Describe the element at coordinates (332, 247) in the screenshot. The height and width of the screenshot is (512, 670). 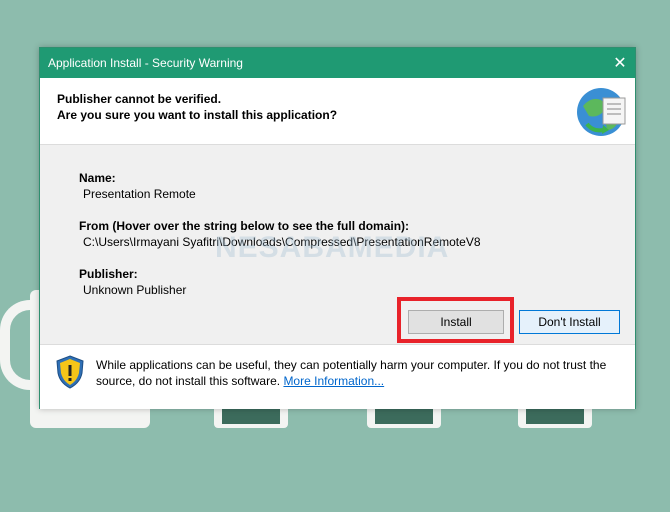
I see `watermark: NESABAMEDIA` at that location.